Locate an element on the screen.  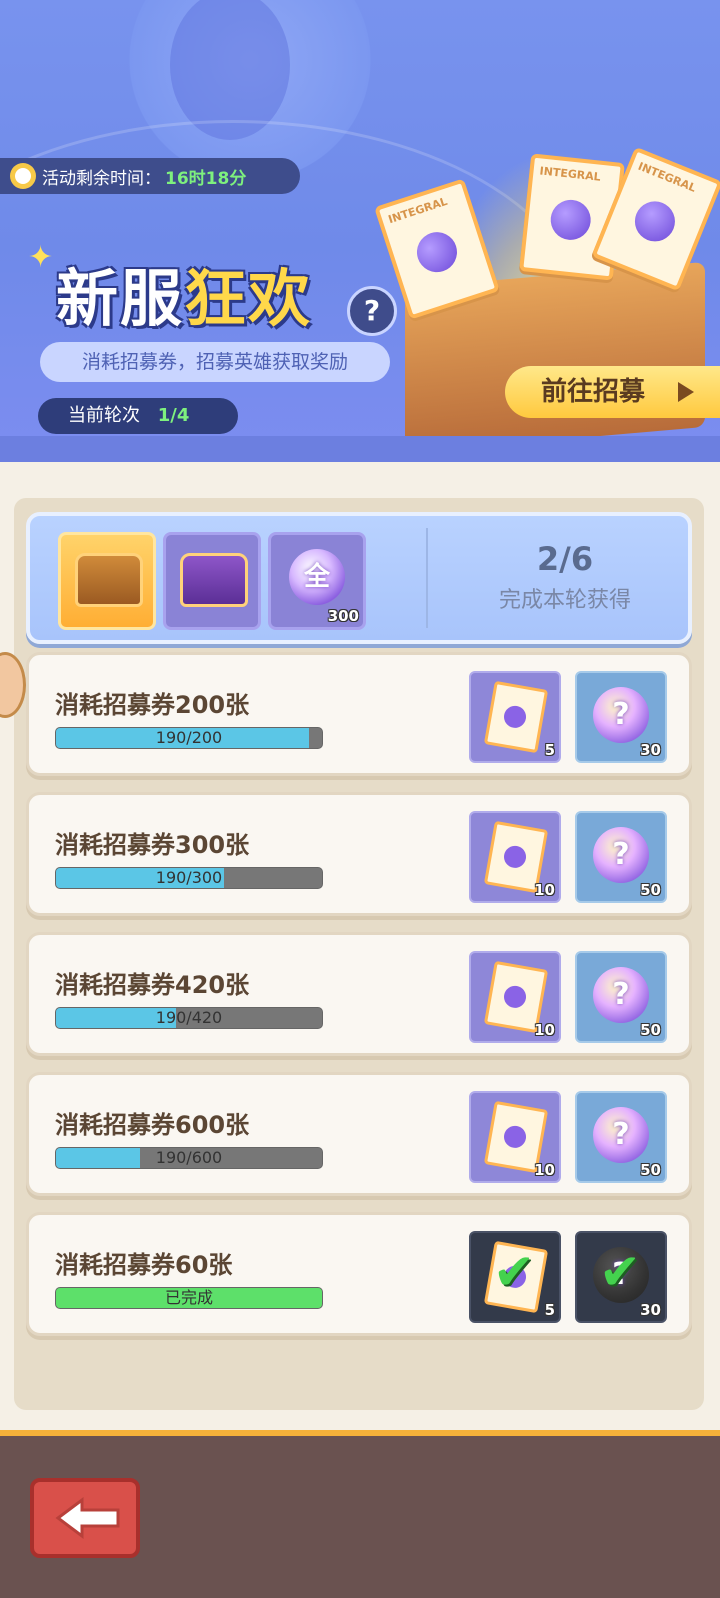
reward-count: 300 is located at coordinates (343, 616).